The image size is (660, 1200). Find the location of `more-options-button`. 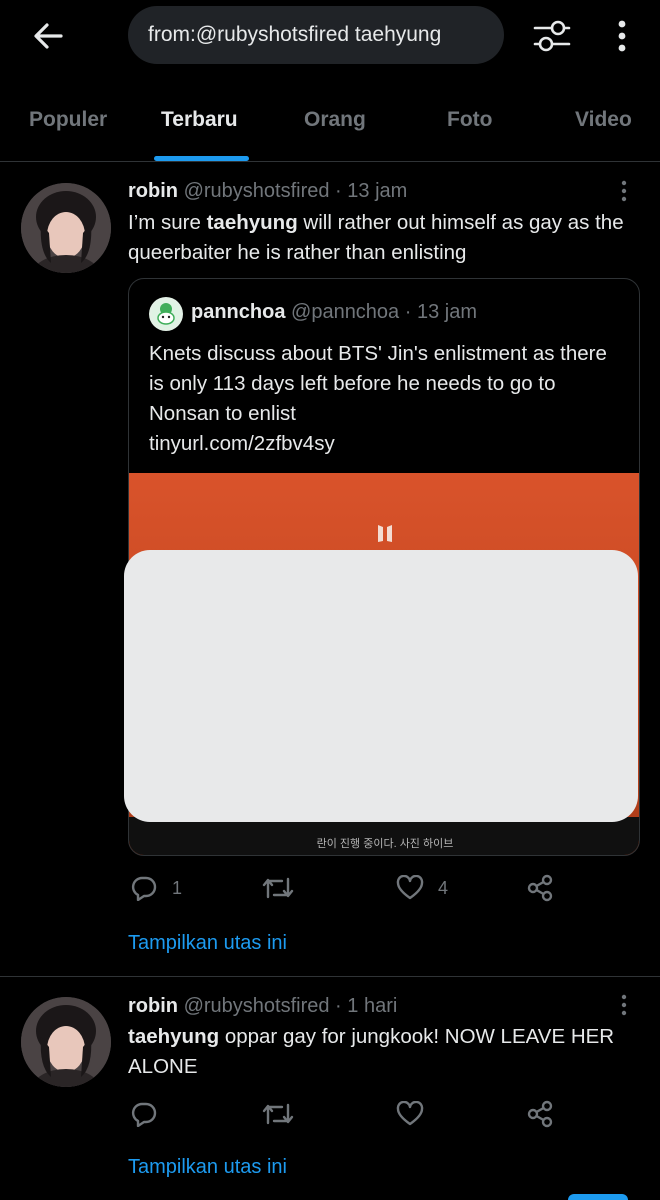

more-options-button is located at coordinates (622, 36).